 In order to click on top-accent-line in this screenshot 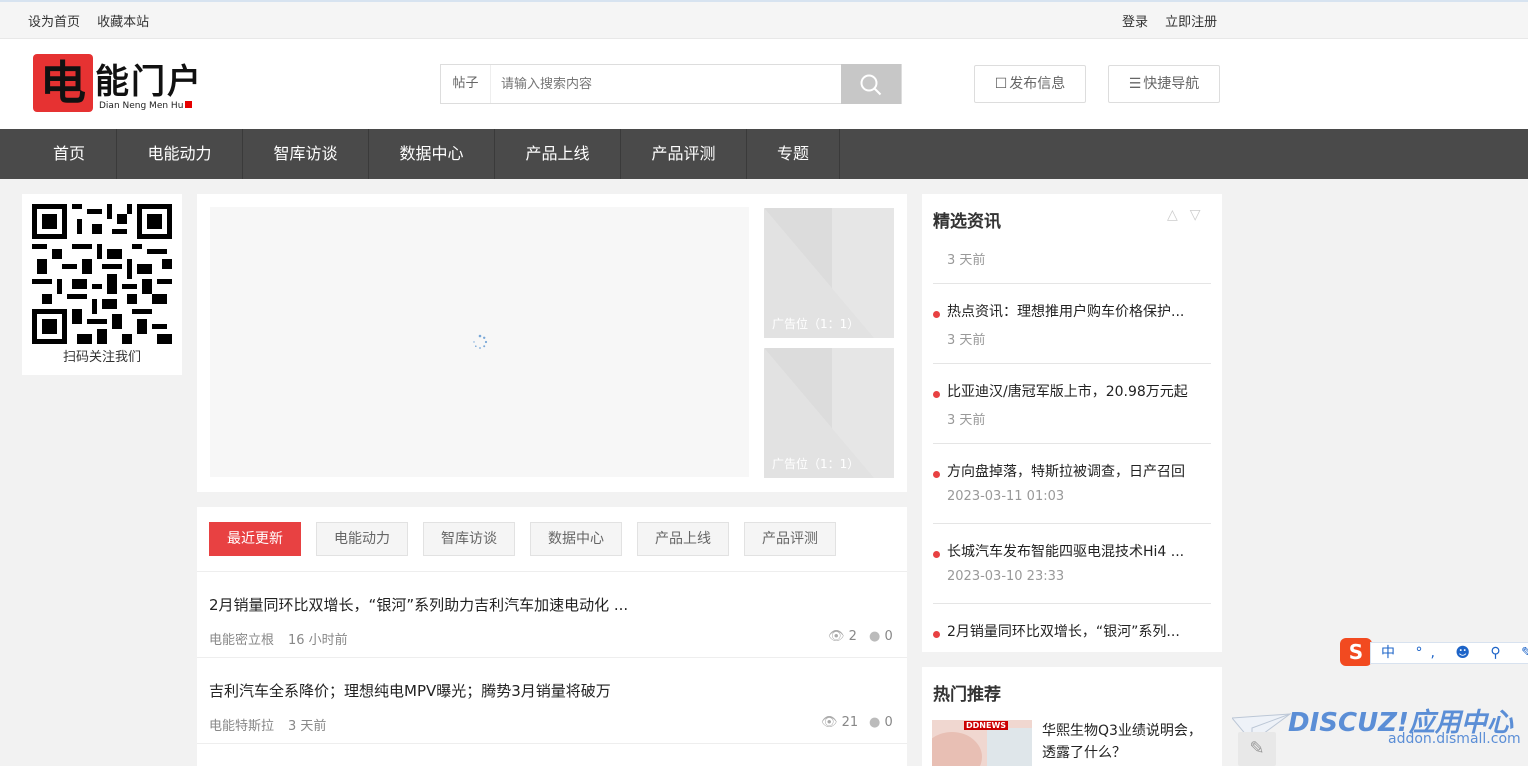, I will do `click(764, 1)`.